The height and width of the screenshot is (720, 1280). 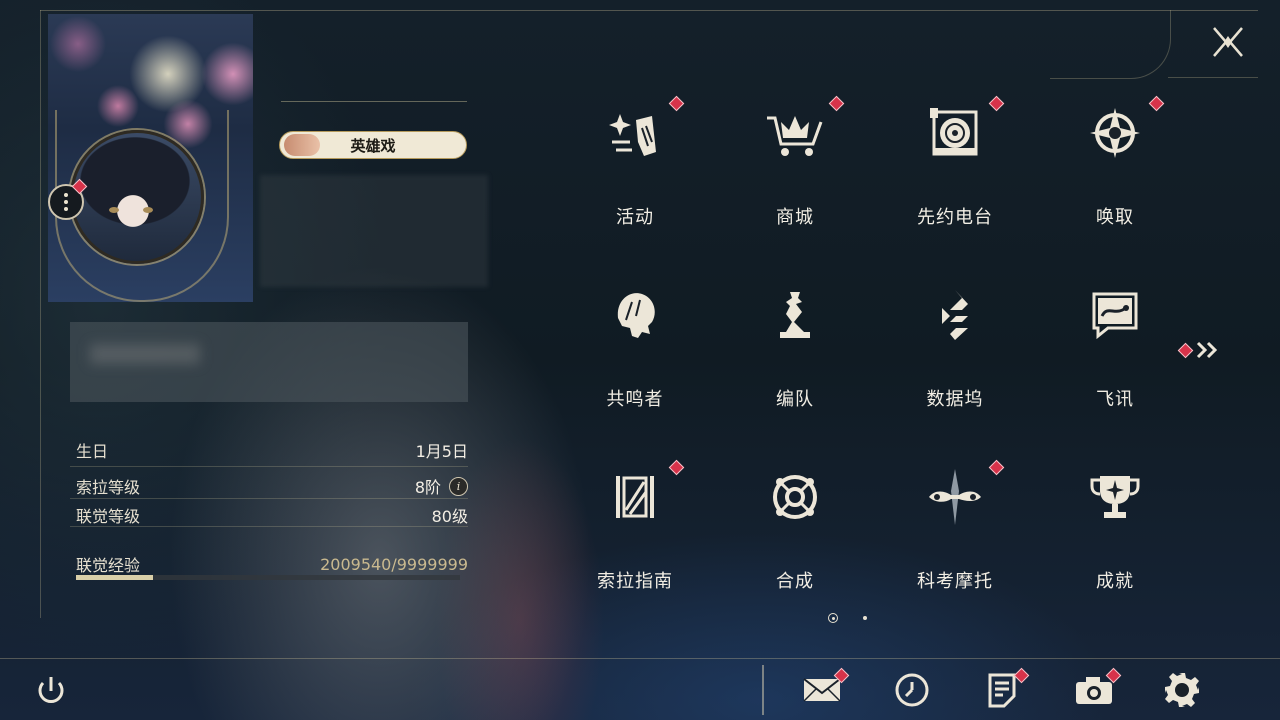 I want to click on stat-value: 8阶, so click(x=427, y=487).